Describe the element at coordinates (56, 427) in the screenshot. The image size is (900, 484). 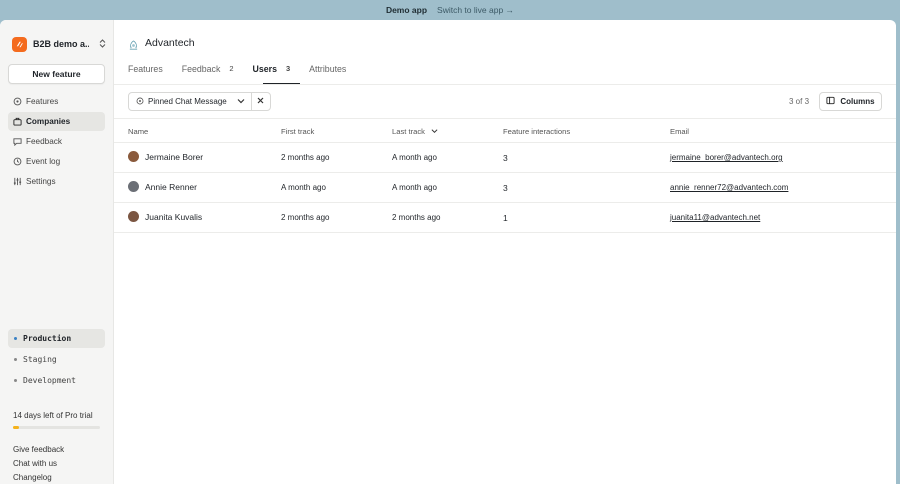
I see `trial-progress-bar` at that location.